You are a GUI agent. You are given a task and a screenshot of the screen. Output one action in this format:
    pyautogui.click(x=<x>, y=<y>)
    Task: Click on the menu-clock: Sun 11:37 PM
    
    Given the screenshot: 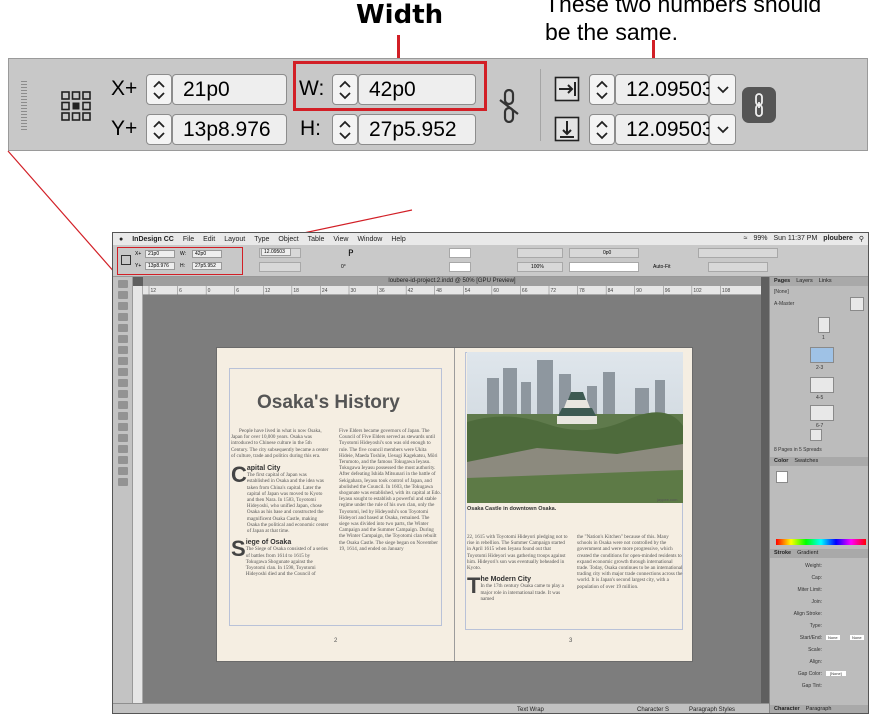 What is the action you would take?
    pyautogui.click(x=795, y=238)
    